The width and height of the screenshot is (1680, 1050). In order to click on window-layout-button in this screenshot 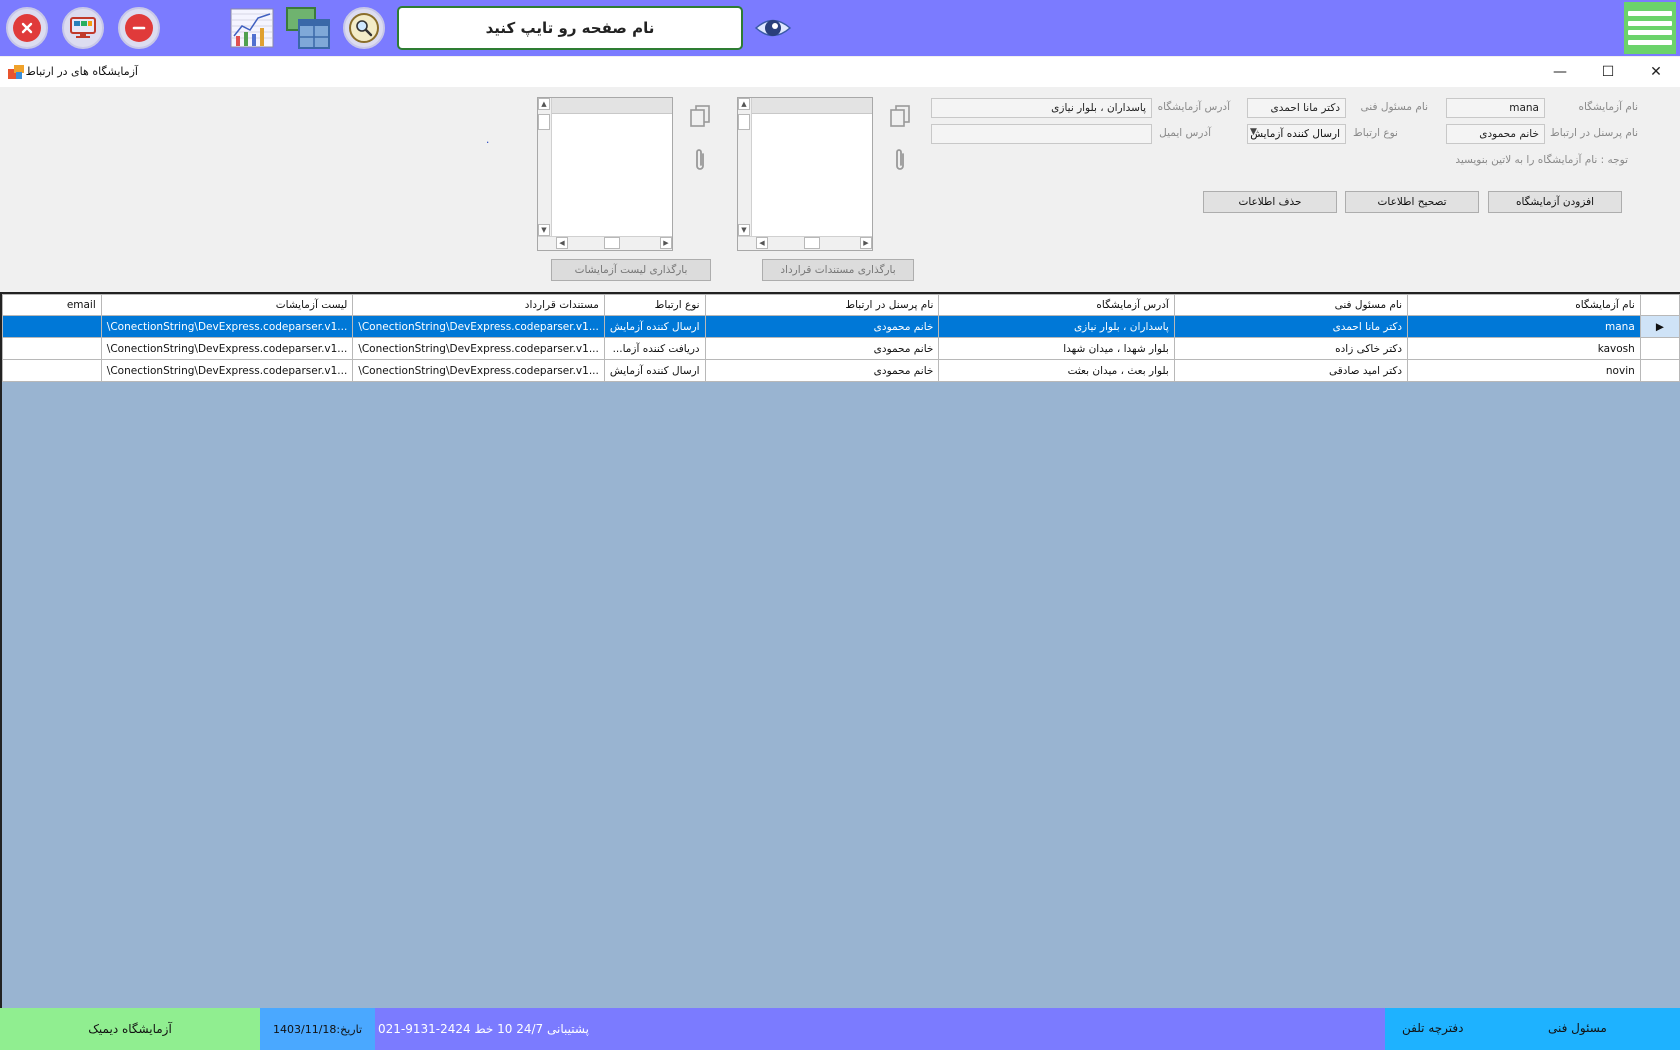, I will do `click(308, 28)`.